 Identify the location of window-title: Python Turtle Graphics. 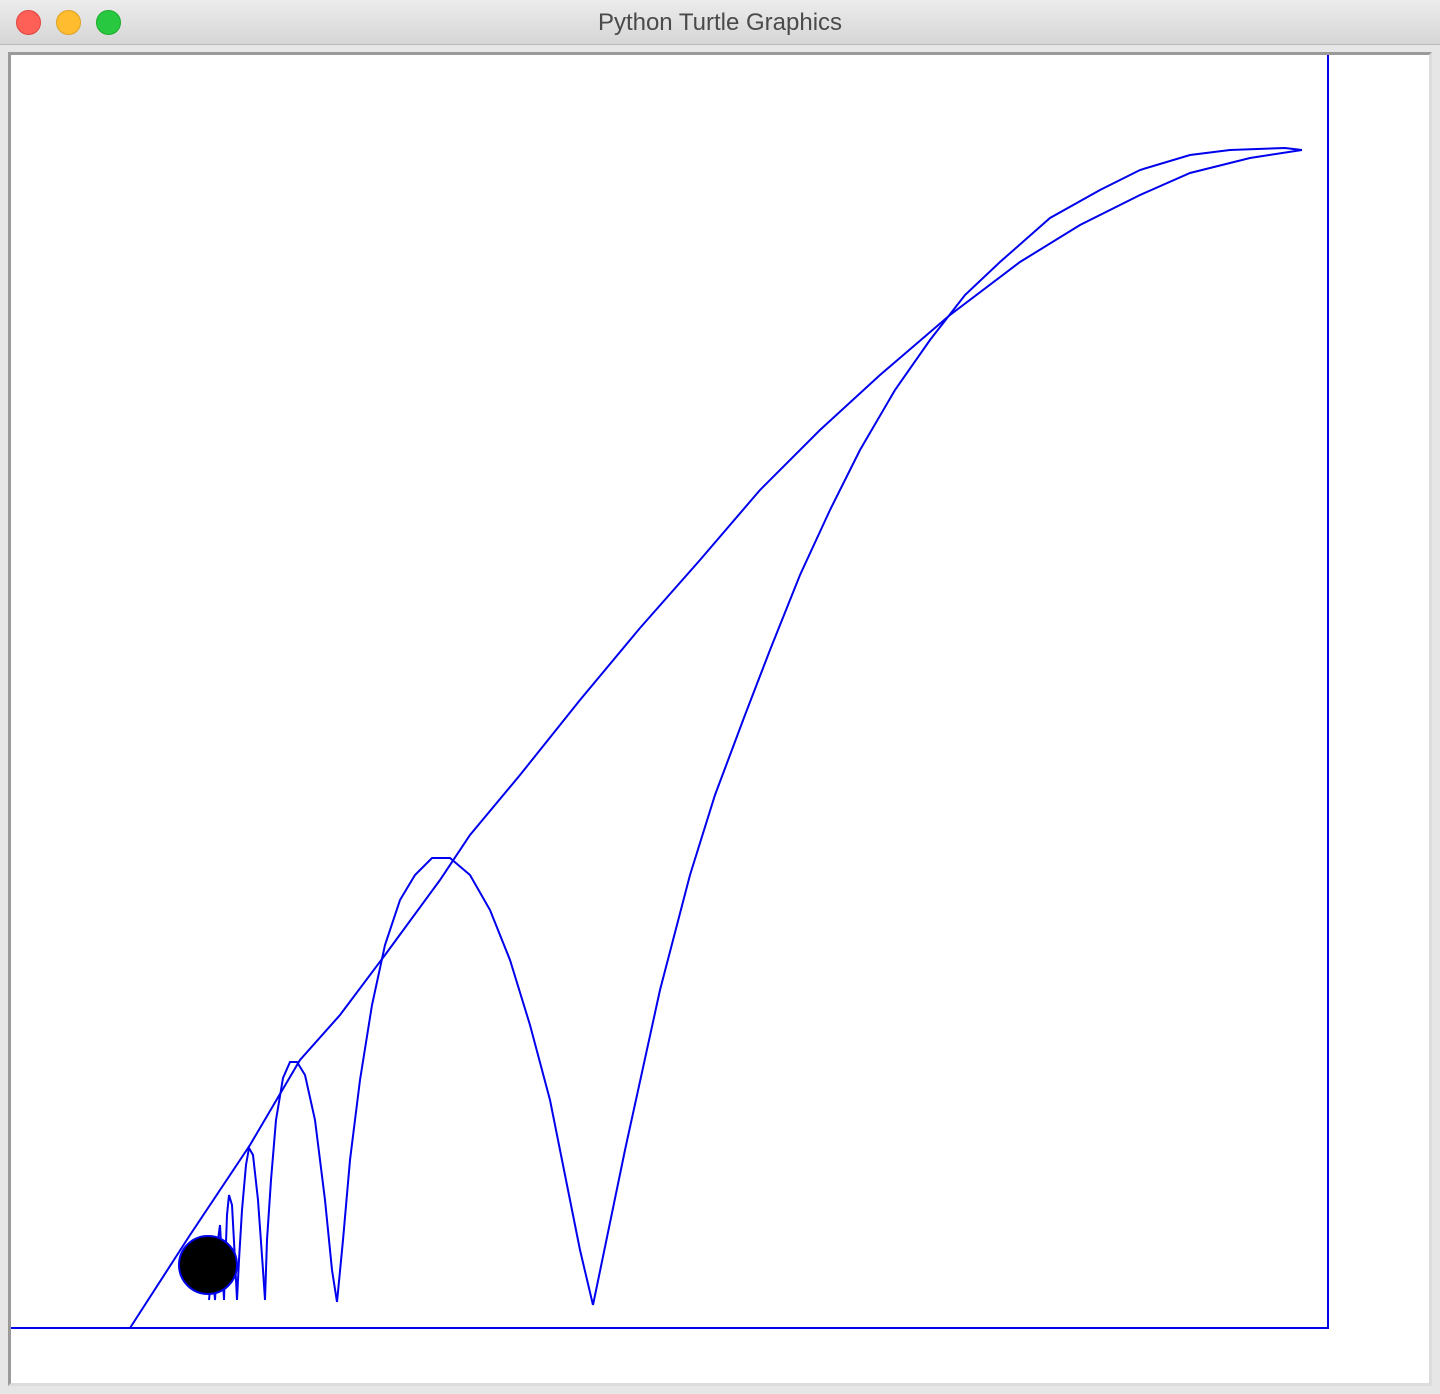
(720, 22).